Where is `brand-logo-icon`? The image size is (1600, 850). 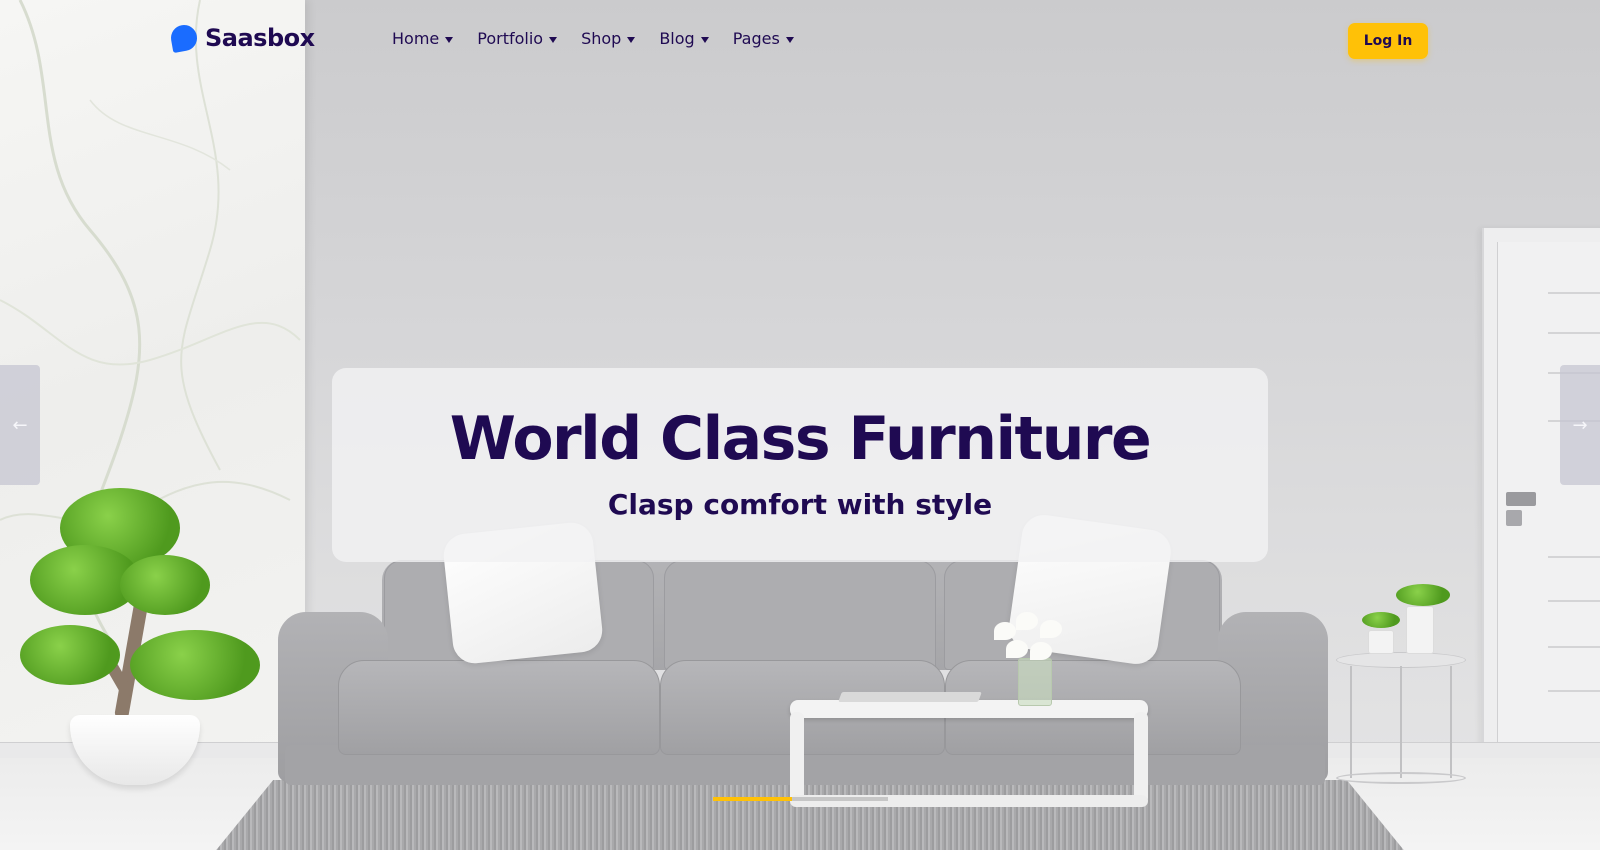
brand-logo-icon is located at coordinates (184, 38).